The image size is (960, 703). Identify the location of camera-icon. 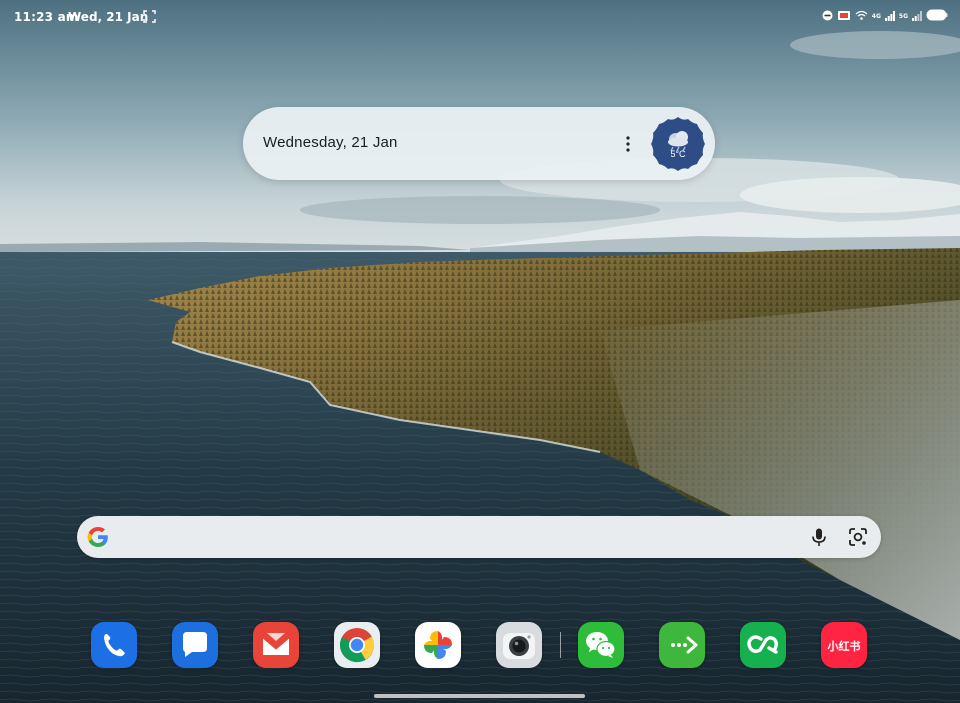
(519, 645).